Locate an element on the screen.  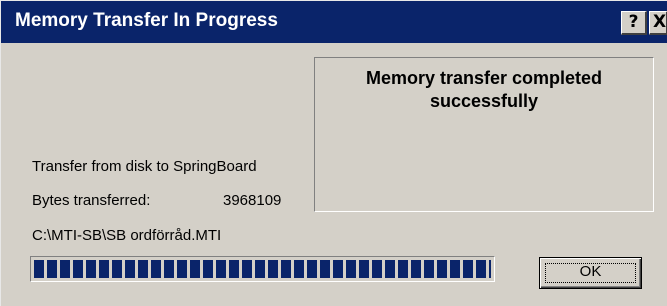
bytes-transferred-value: 3968109 is located at coordinates (252, 200).